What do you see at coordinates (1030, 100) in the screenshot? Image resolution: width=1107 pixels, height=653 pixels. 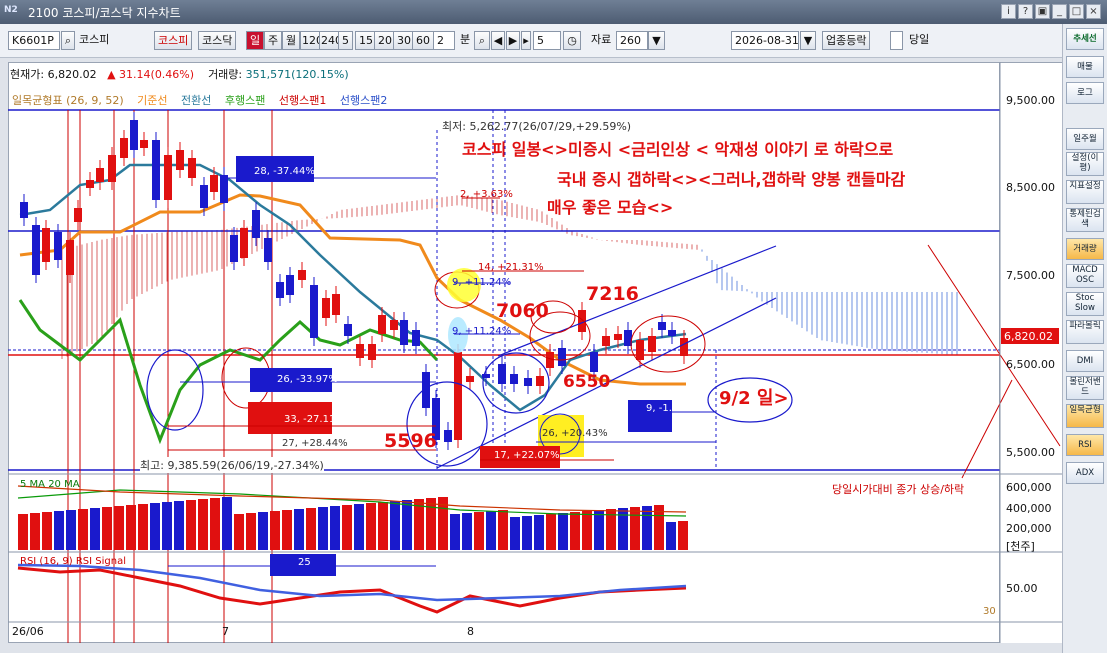 I see `y-tick-9500: 9,500.00` at bounding box center [1030, 100].